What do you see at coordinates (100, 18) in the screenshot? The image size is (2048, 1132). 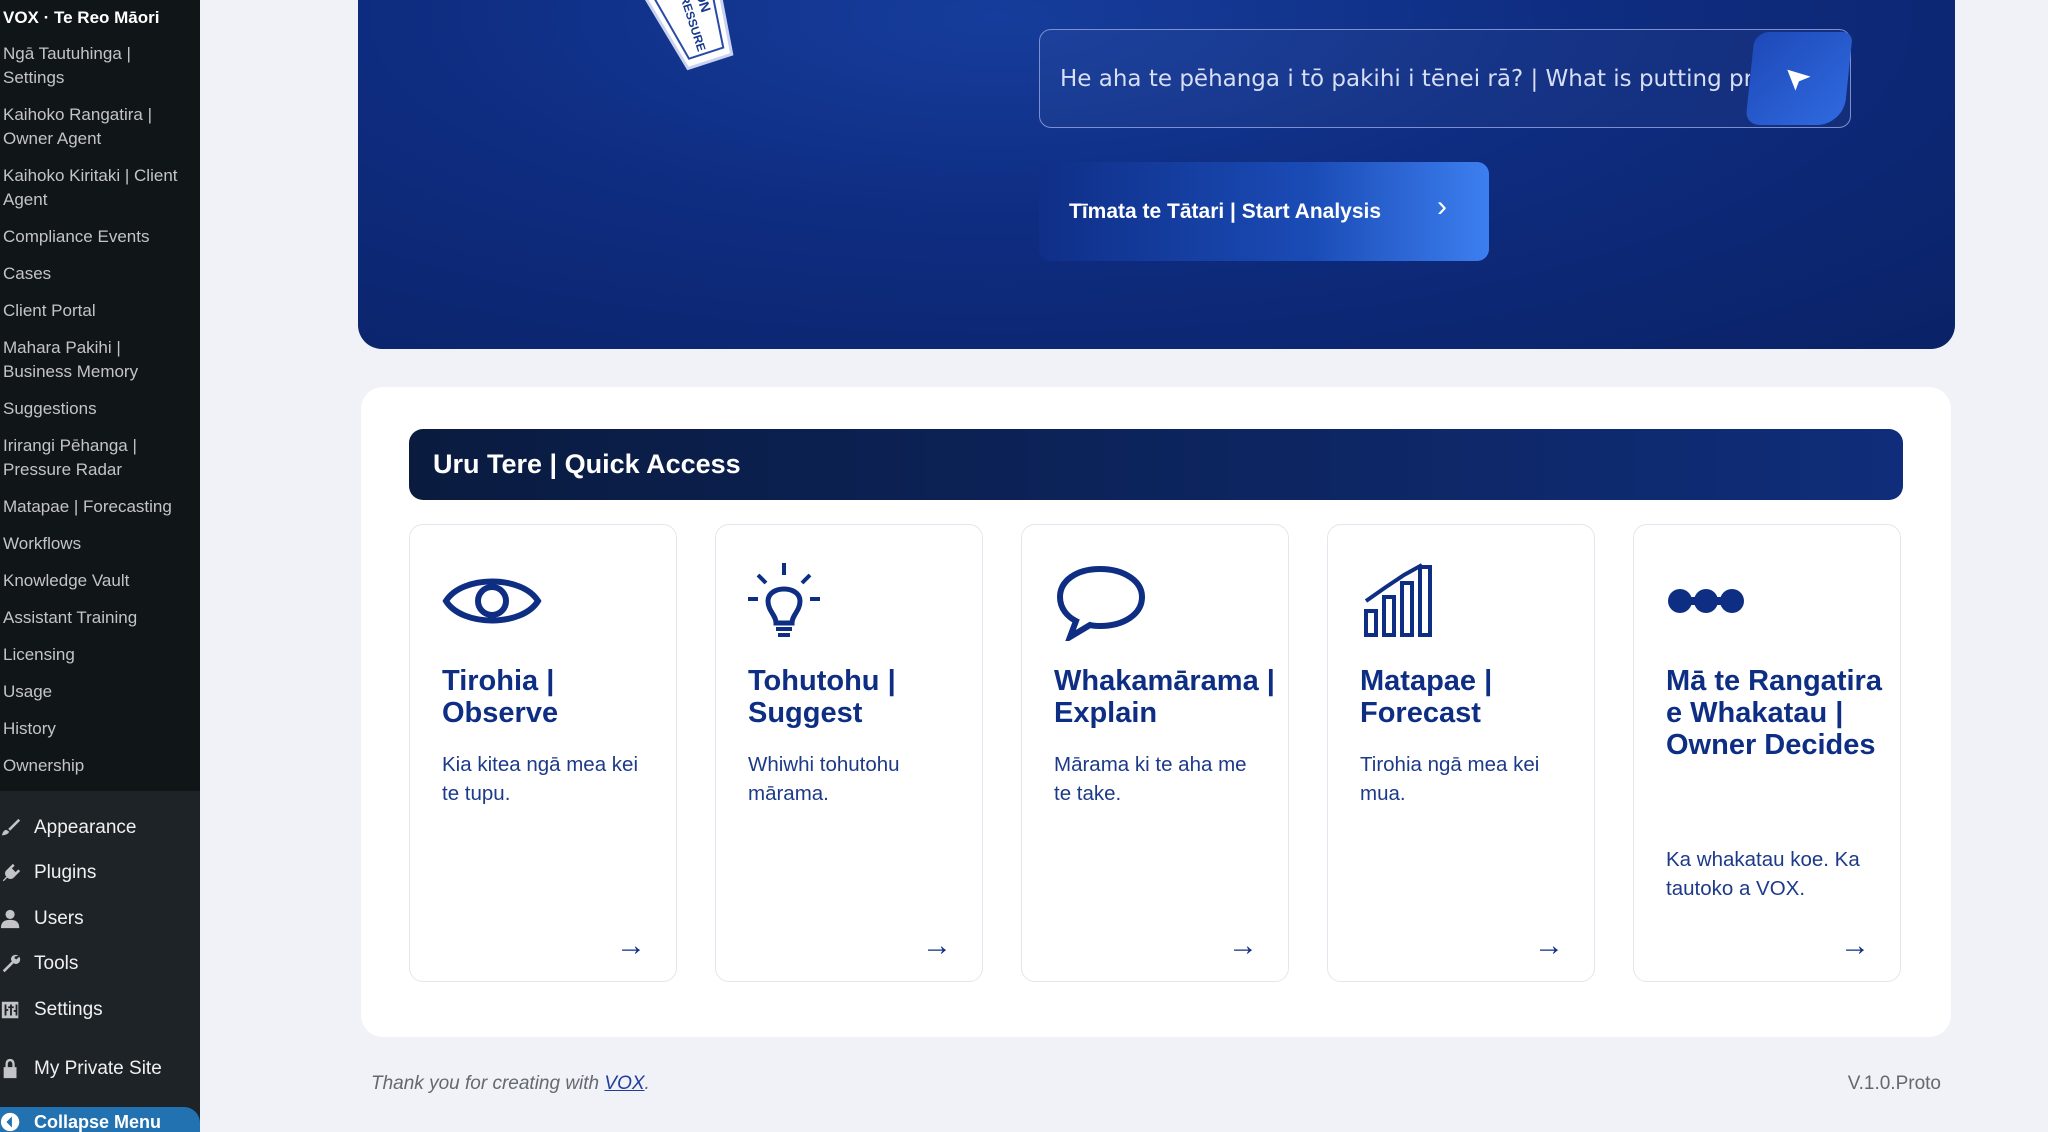 I see `submenu-head: VOX · Te Reo Māori` at bounding box center [100, 18].